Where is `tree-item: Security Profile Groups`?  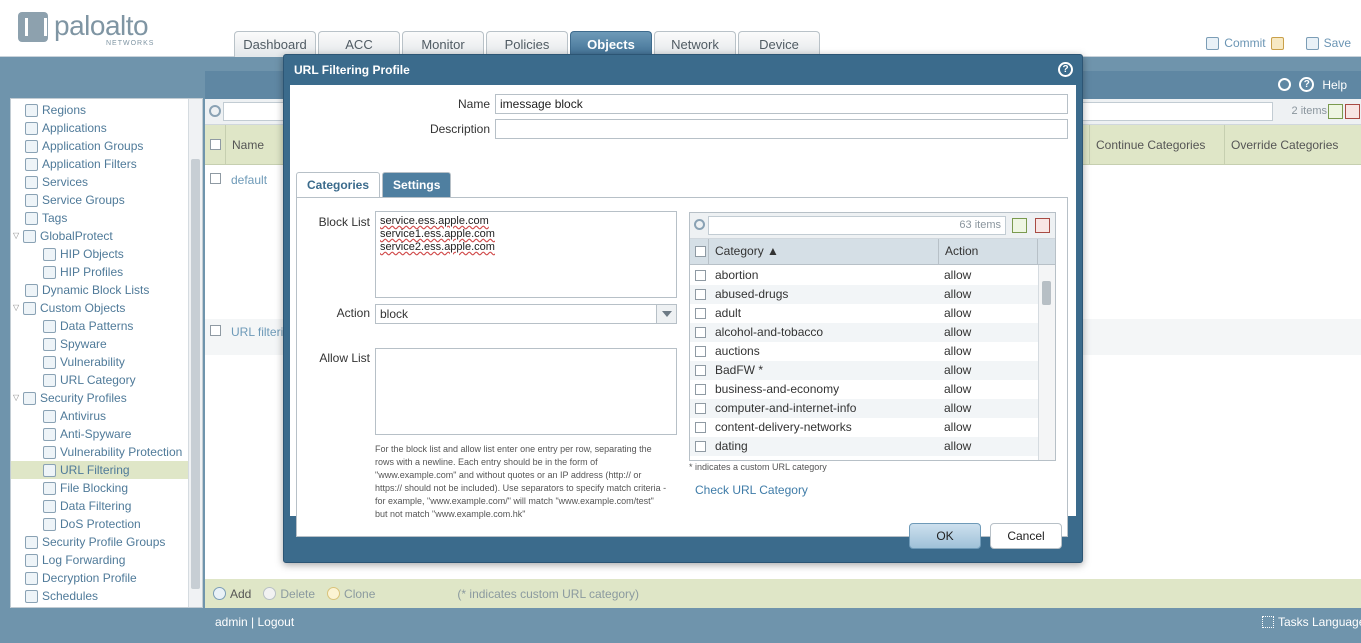 tree-item: Security Profile Groups is located at coordinates (100, 542).